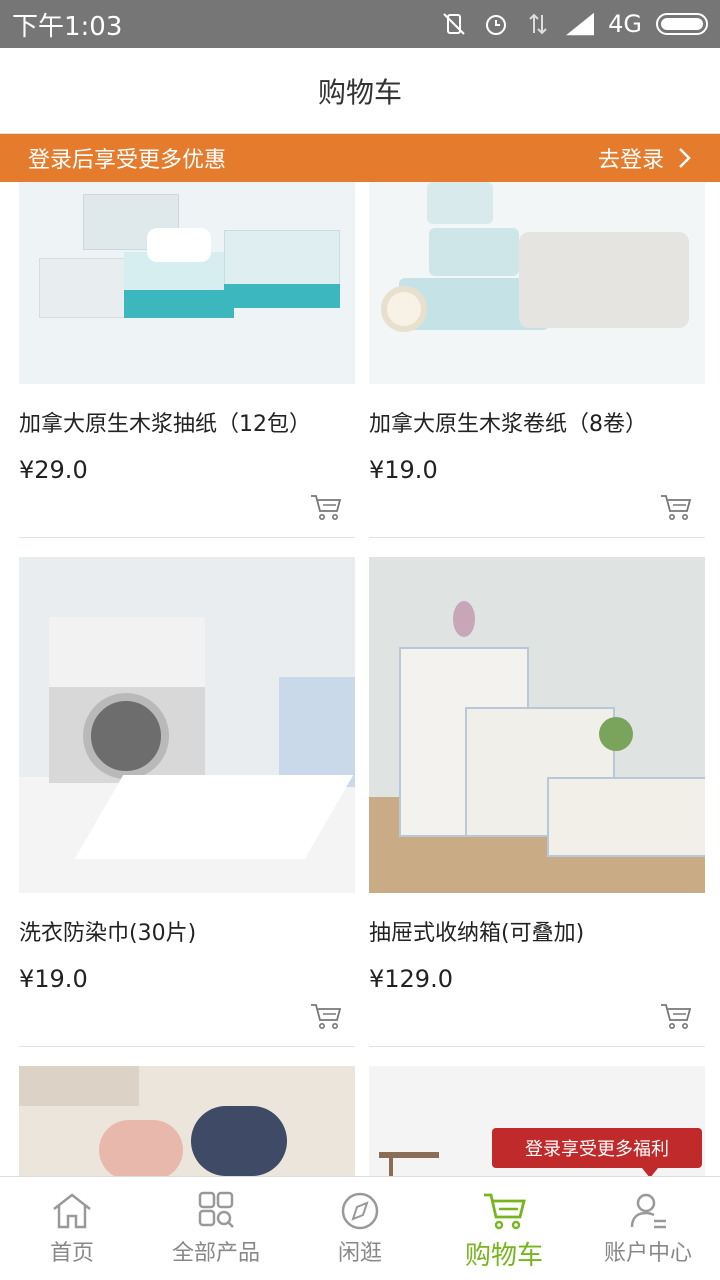  Describe the element at coordinates (360, 1211) in the screenshot. I see `compass-icon` at that location.